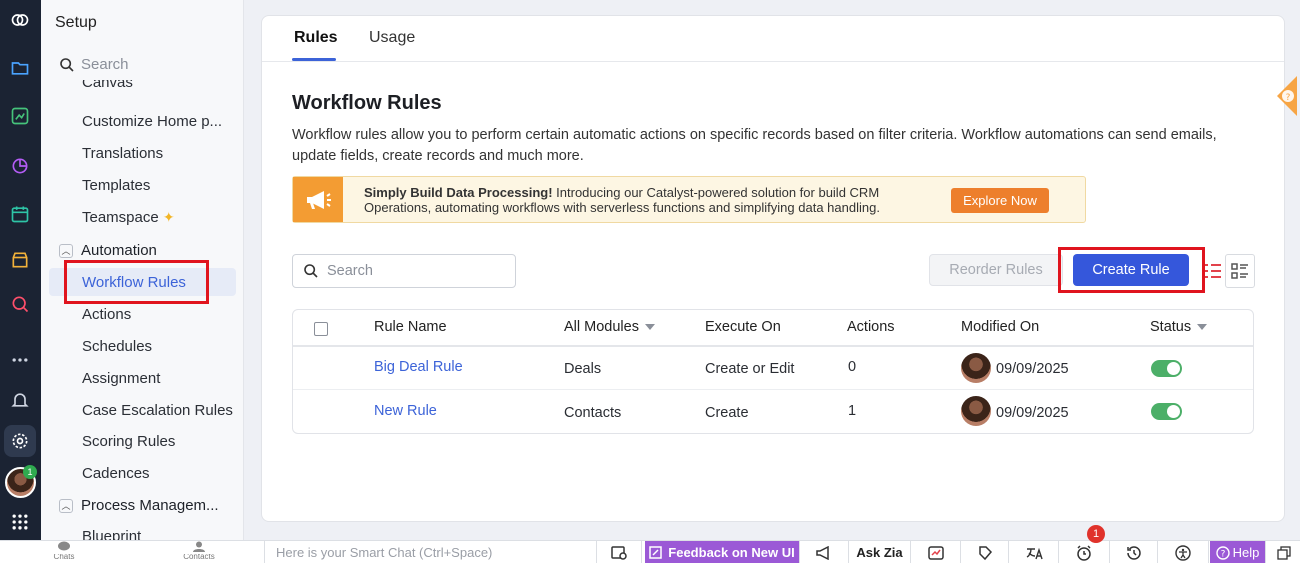 The width and height of the screenshot is (1300, 563). I want to click on tab-rules: Rules, so click(316, 38).